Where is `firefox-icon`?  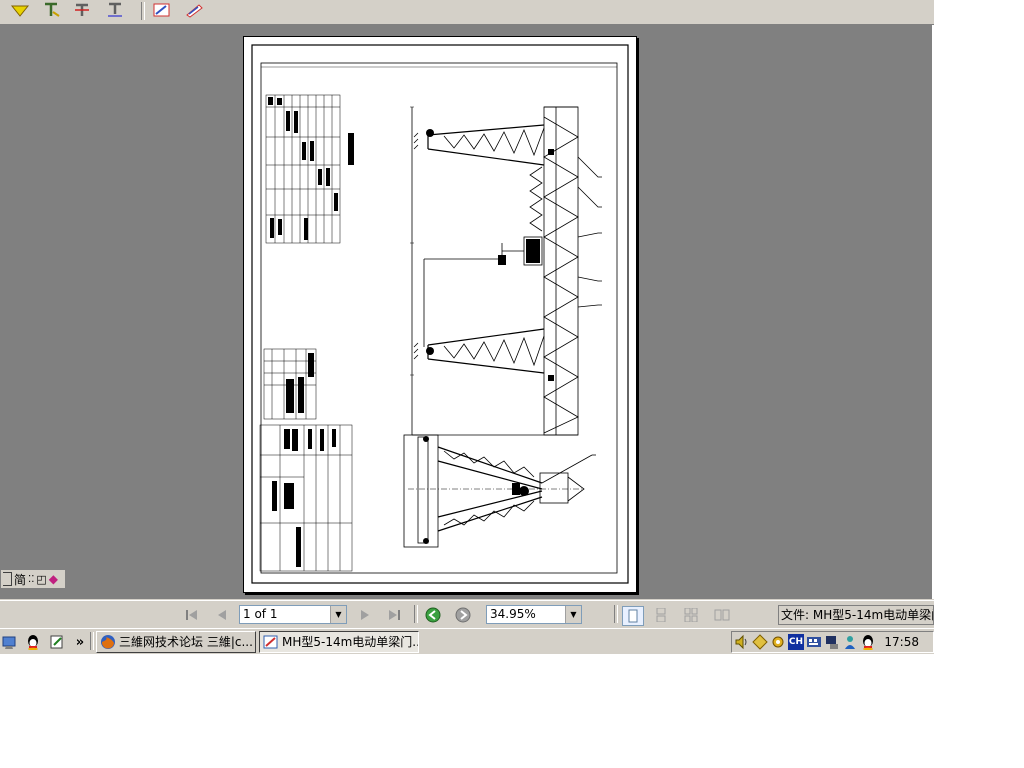 firefox-icon is located at coordinates (108, 642).